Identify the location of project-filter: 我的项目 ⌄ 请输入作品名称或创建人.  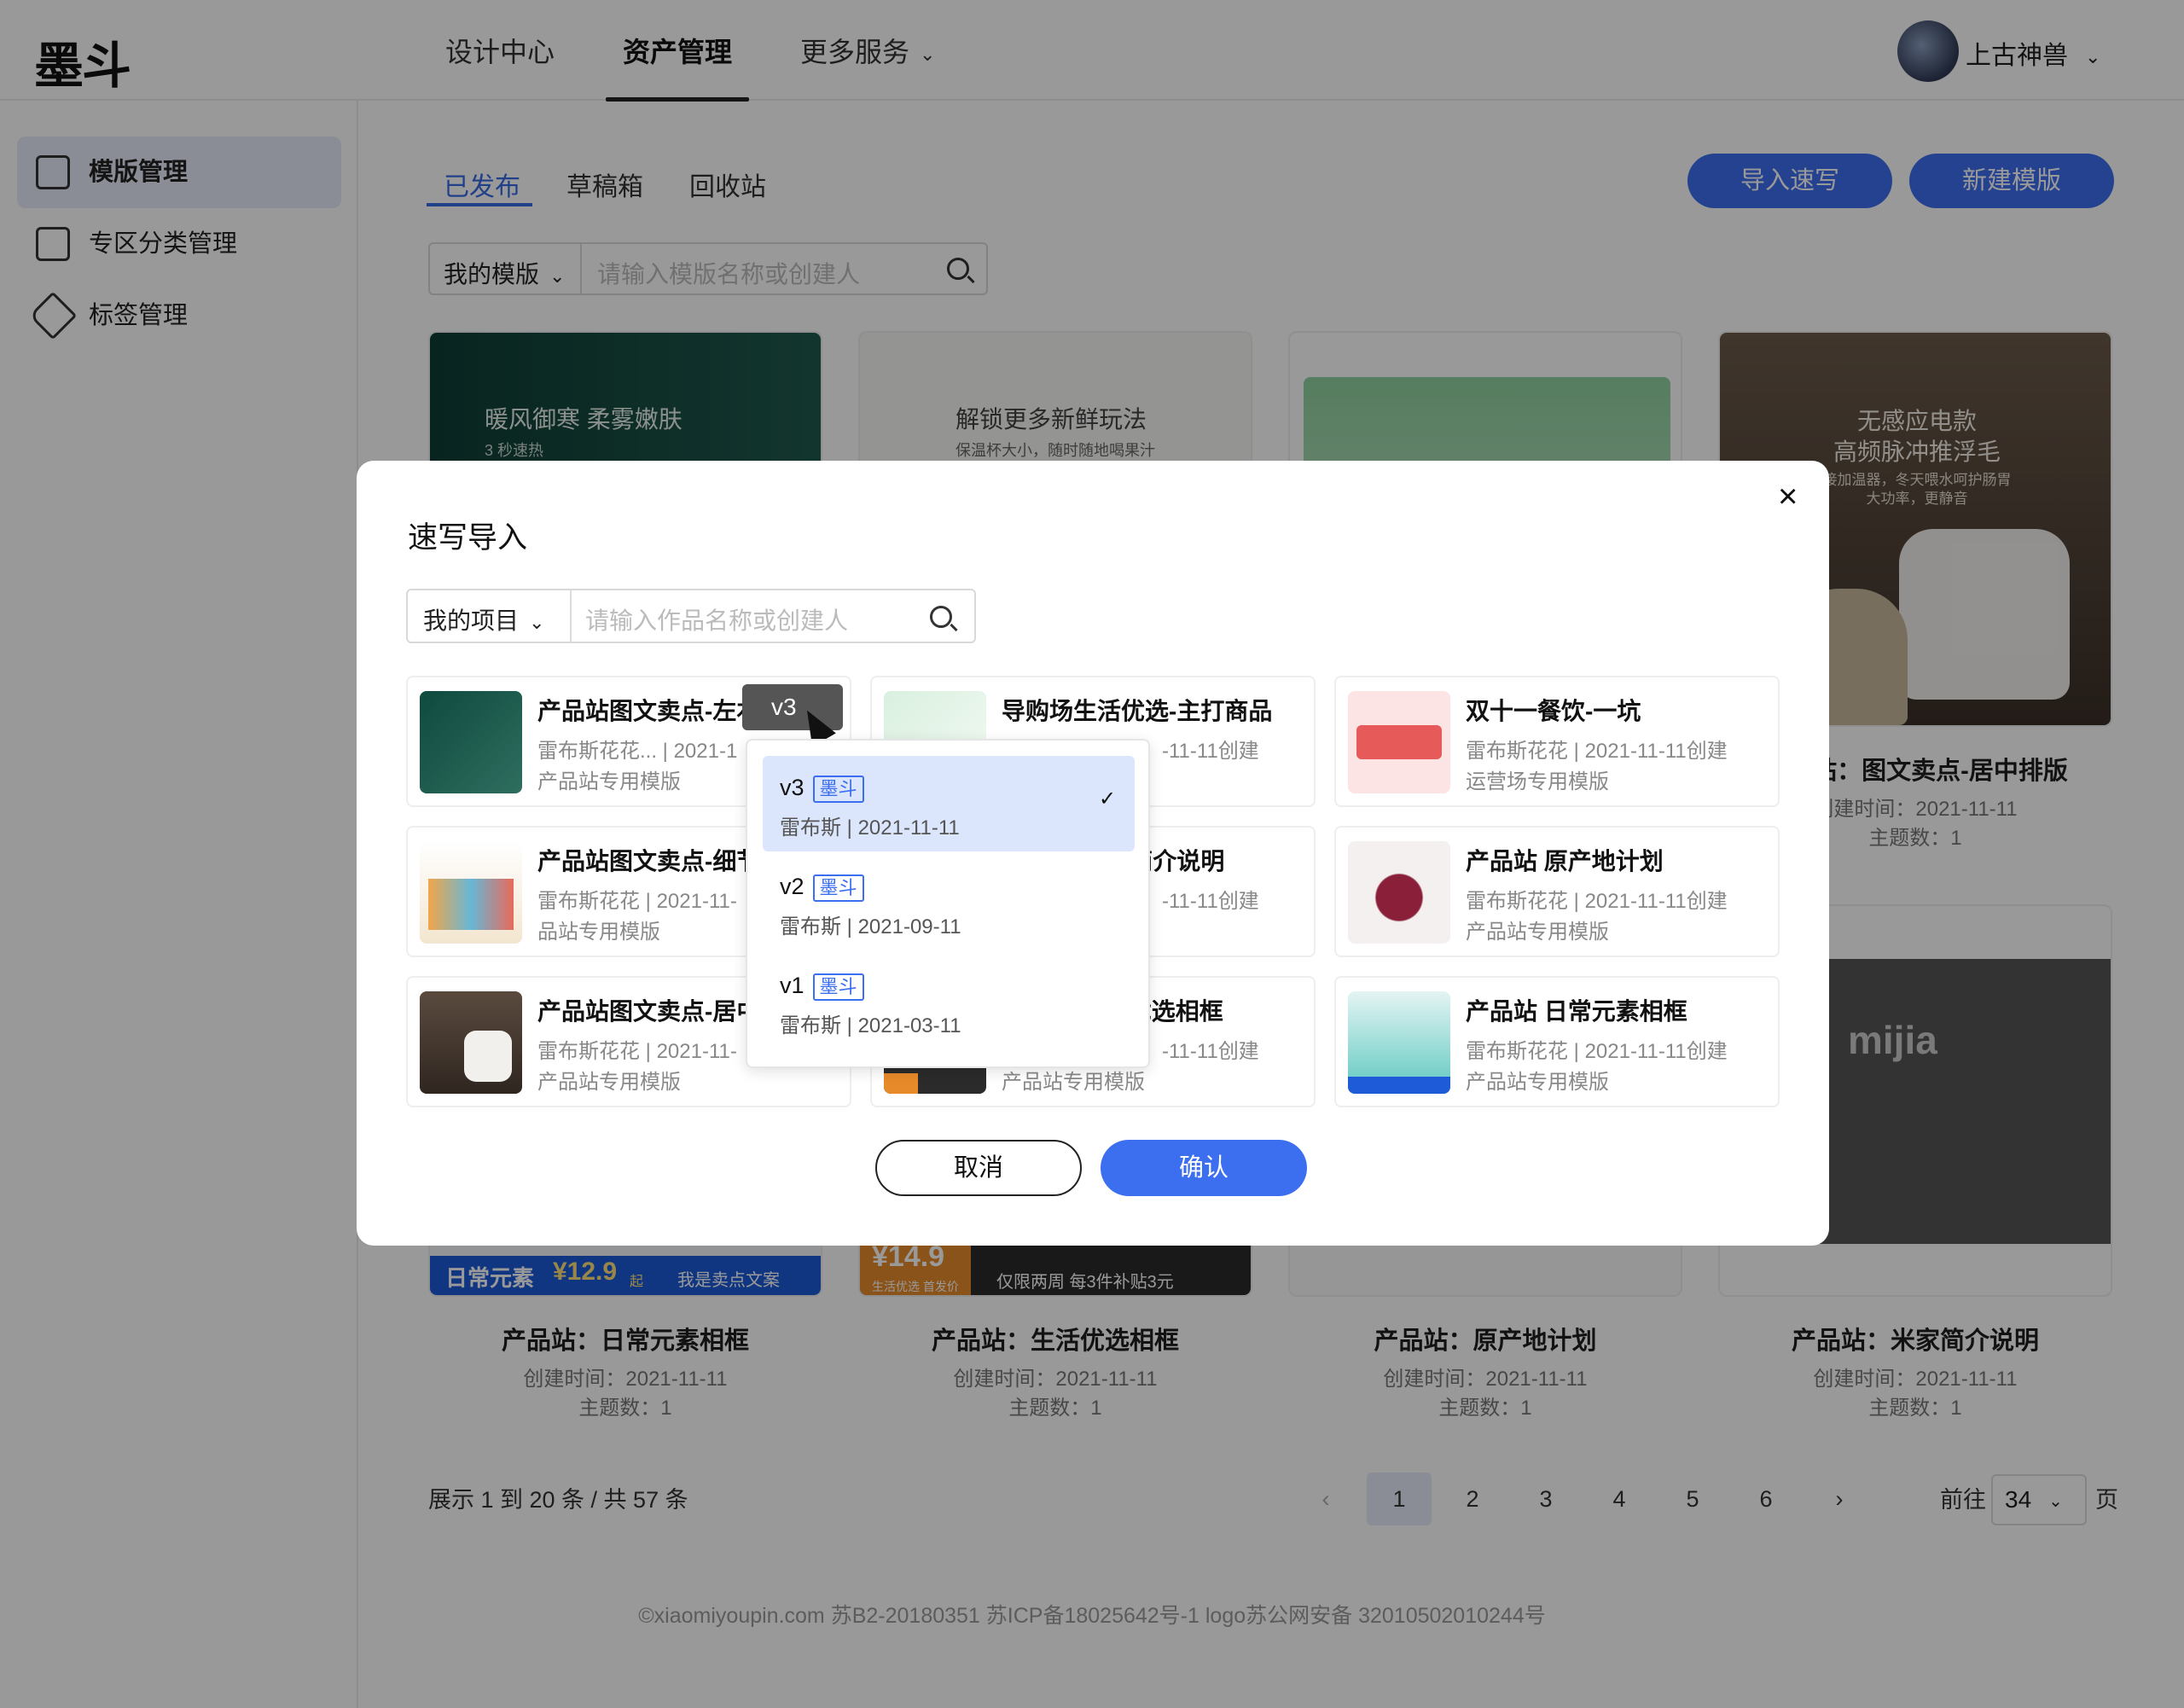
(691, 616).